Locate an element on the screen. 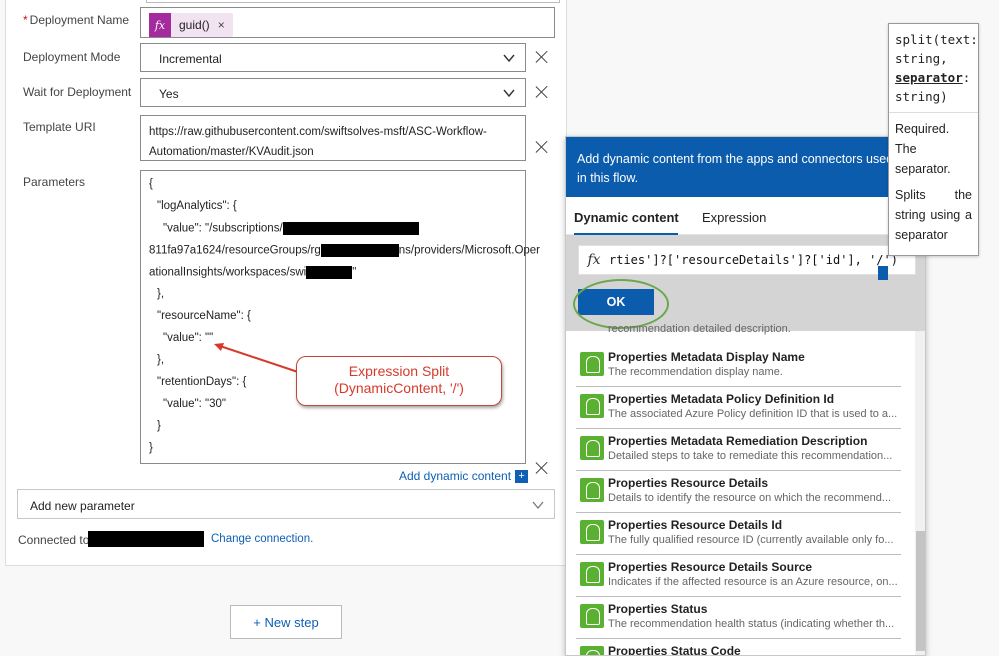 Image resolution: width=999 pixels, height=656 pixels. tab-dynamic-content: Dynamic content is located at coordinates (626, 217).